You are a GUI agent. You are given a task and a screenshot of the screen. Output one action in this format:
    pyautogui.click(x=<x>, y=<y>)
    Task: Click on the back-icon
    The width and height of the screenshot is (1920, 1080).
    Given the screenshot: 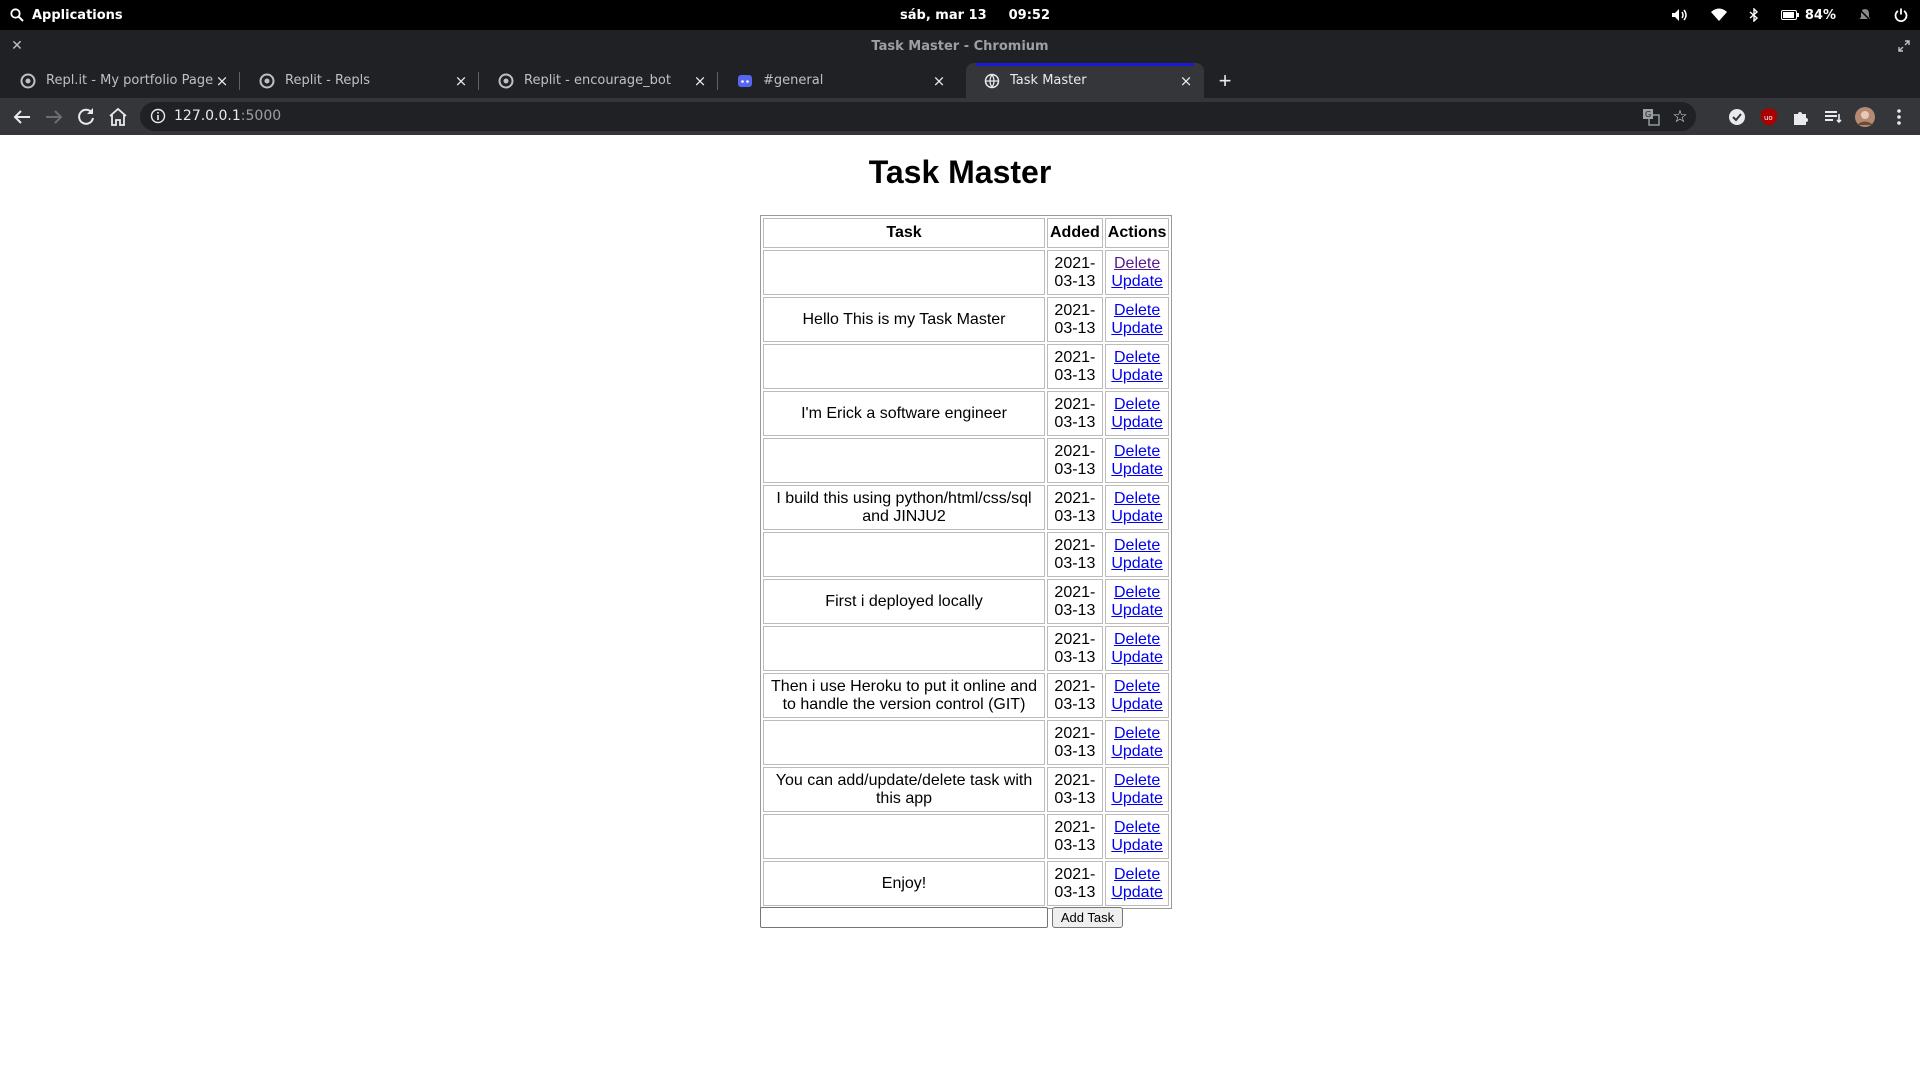 What is the action you would take?
    pyautogui.click(x=22, y=117)
    